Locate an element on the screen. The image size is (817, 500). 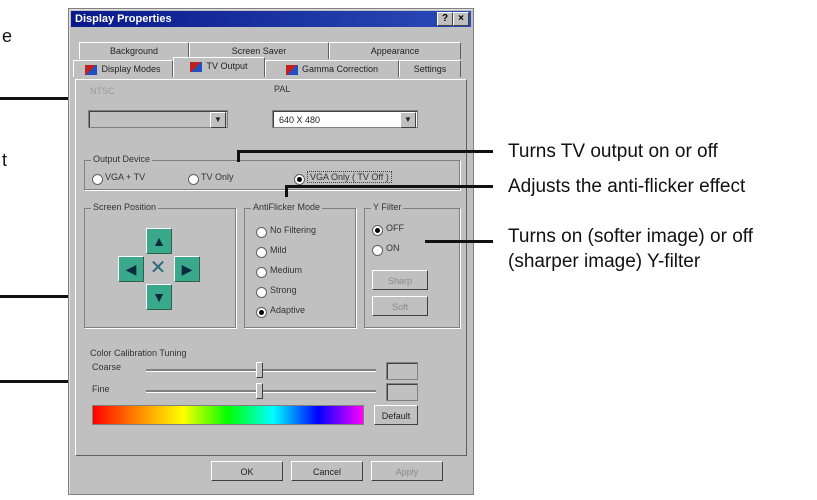
move-up-button: ▲ is located at coordinates (159, 241).